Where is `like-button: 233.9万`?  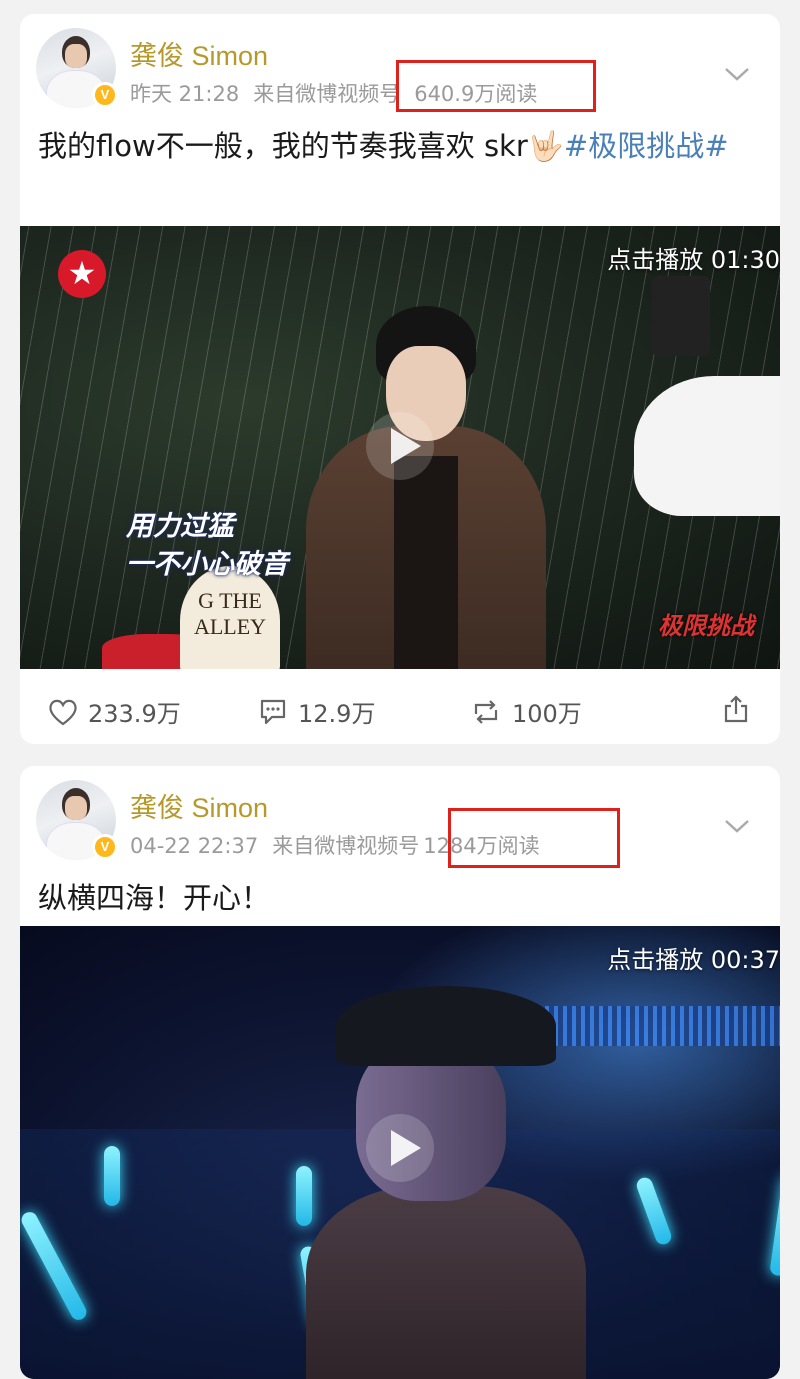
like-button: 233.9万 is located at coordinates (114, 711).